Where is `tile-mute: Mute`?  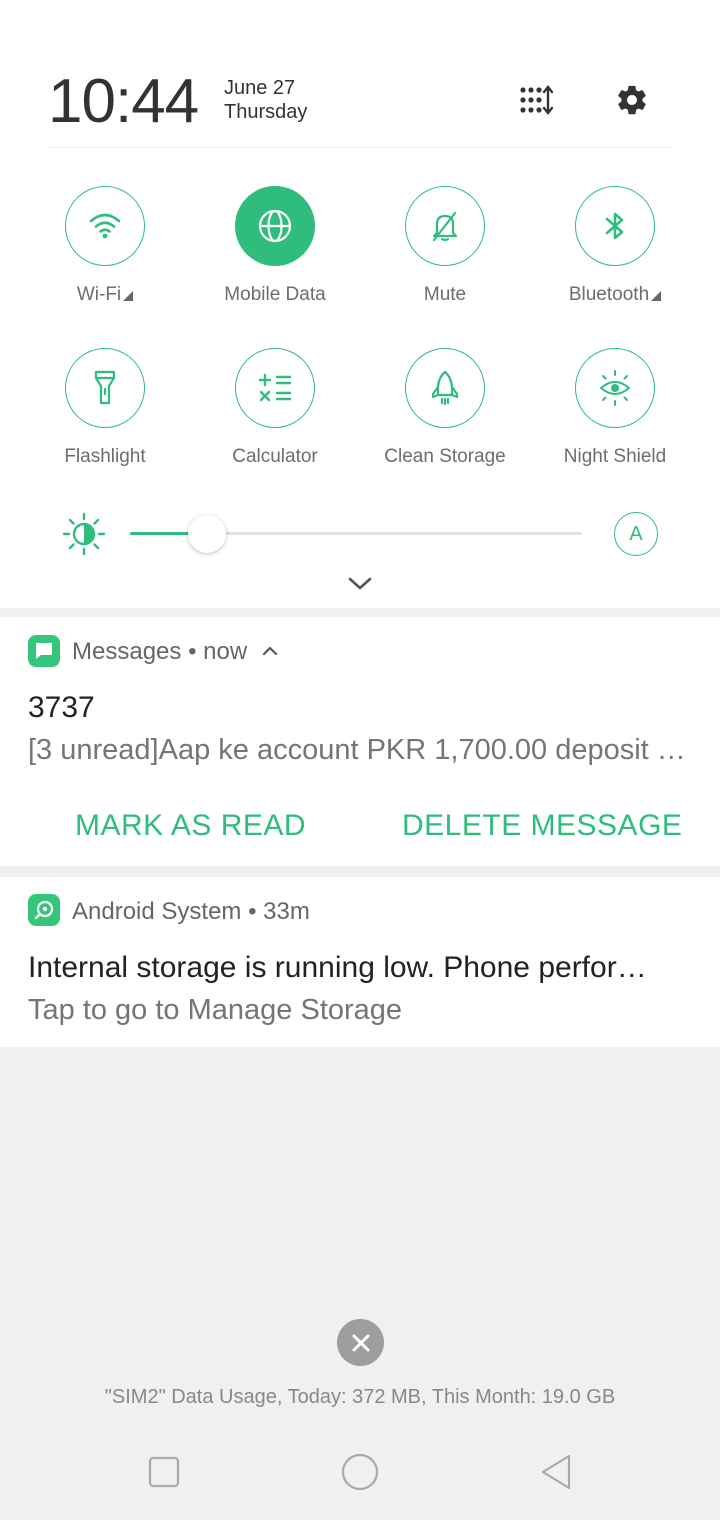 tile-mute: Mute is located at coordinates (445, 251).